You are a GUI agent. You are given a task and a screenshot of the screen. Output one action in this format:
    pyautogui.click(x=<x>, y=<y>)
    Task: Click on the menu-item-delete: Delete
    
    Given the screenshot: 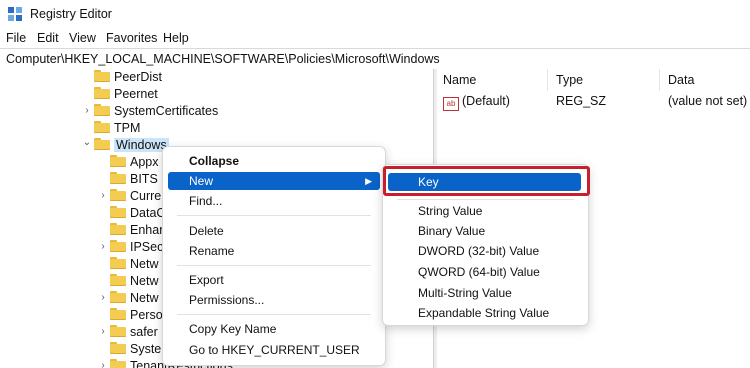 What is the action you would take?
    pyautogui.click(x=274, y=231)
    